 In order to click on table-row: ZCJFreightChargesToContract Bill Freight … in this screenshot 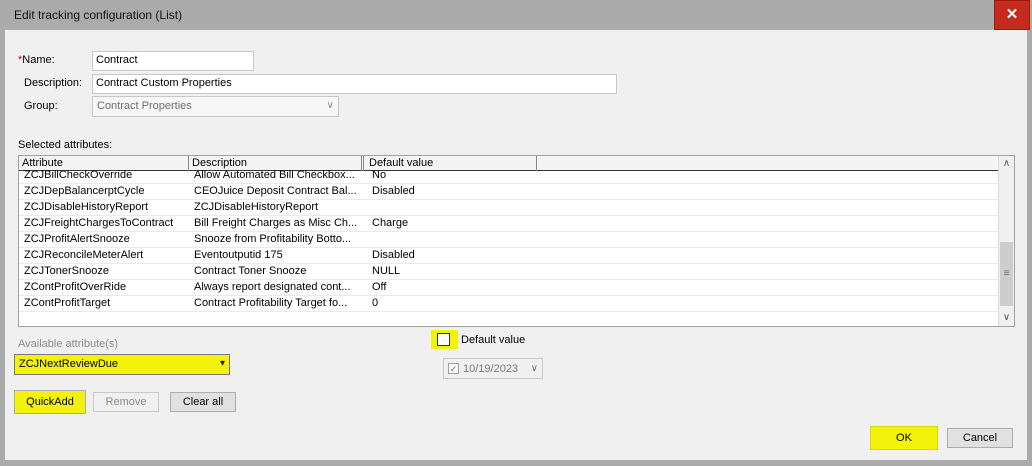, I will do `click(509, 224)`.